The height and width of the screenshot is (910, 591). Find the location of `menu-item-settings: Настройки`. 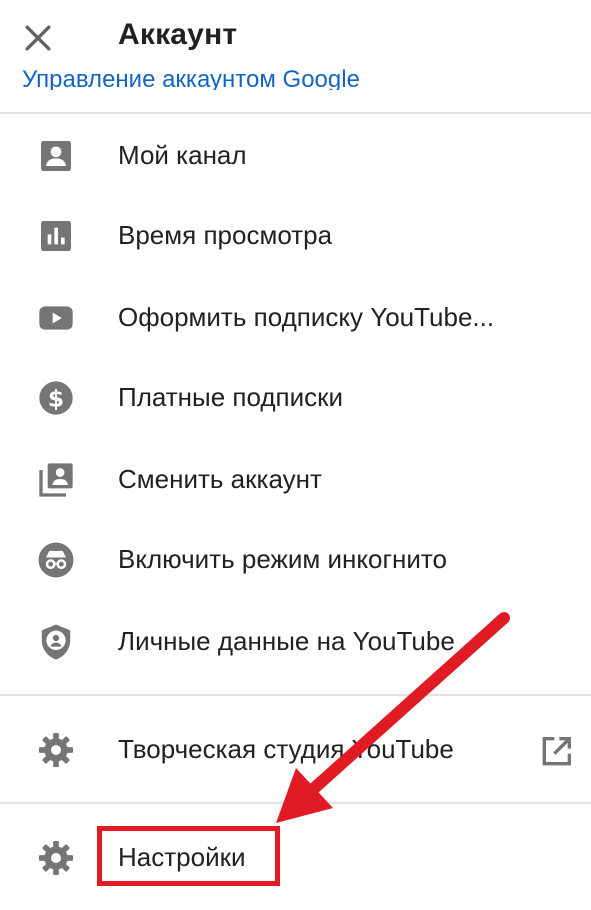

menu-item-settings: Настройки is located at coordinates (295, 860).